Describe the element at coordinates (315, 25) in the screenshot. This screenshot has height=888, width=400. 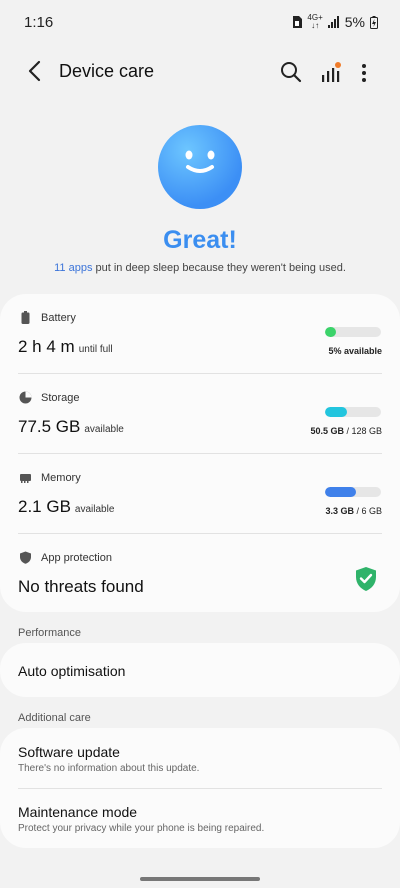
I see `network-activity-label: ↓↑` at that location.